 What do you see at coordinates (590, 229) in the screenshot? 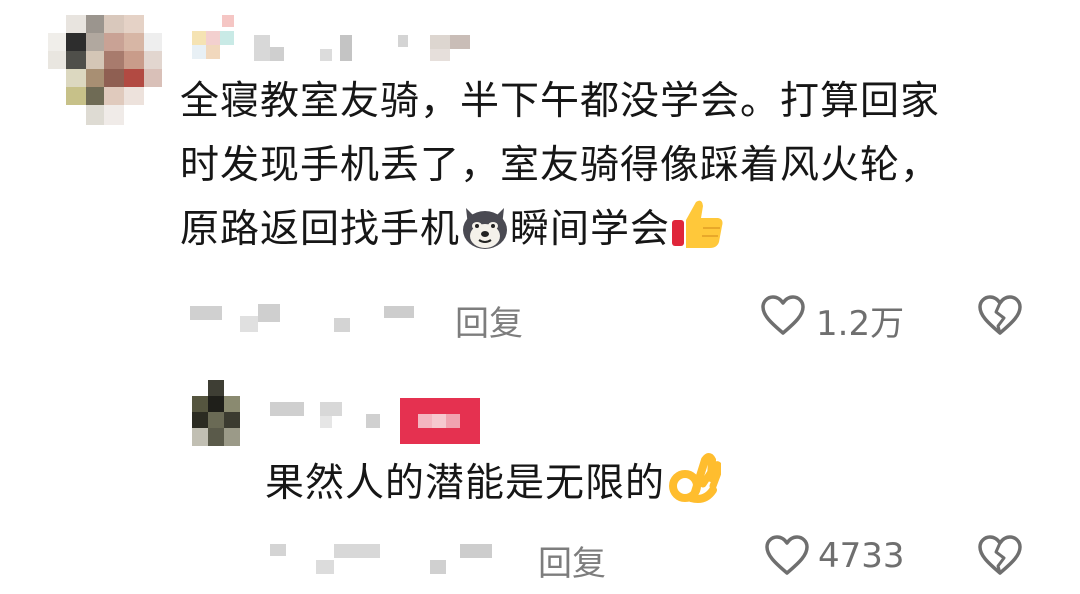
I see `comment-line-3-tail: 瞬间学会` at bounding box center [590, 229].